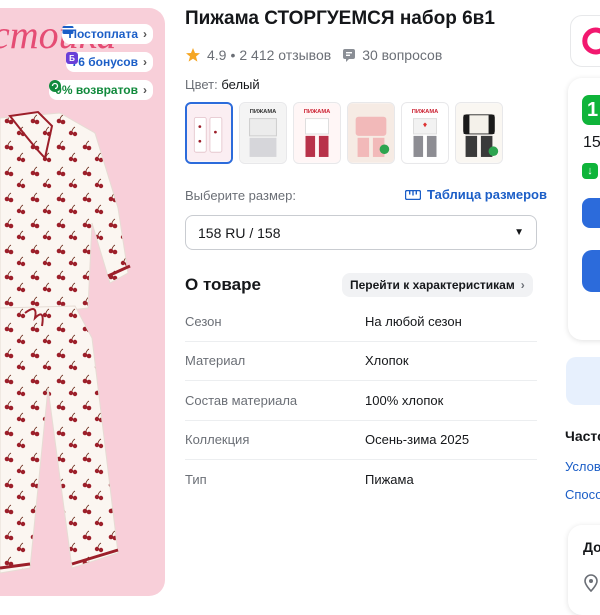 The image size is (600, 615). What do you see at coordinates (582, 436) in the screenshot?
I see `faq-heading: Часто` at bounding box center [582, 436].